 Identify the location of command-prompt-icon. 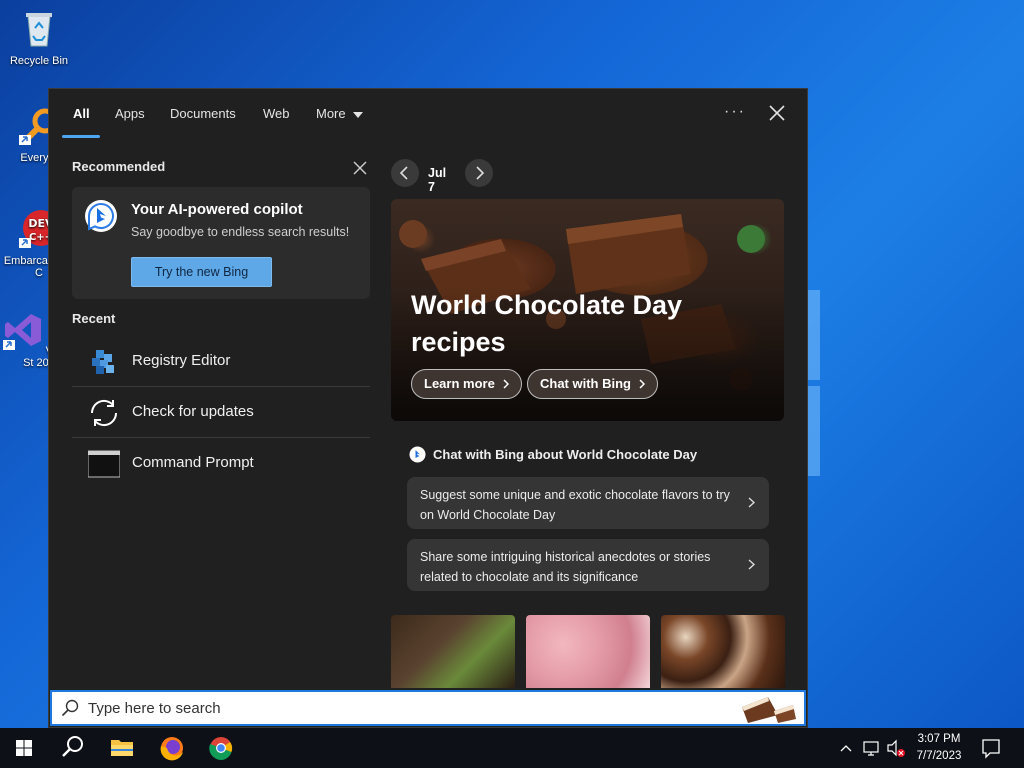
(104, 464).